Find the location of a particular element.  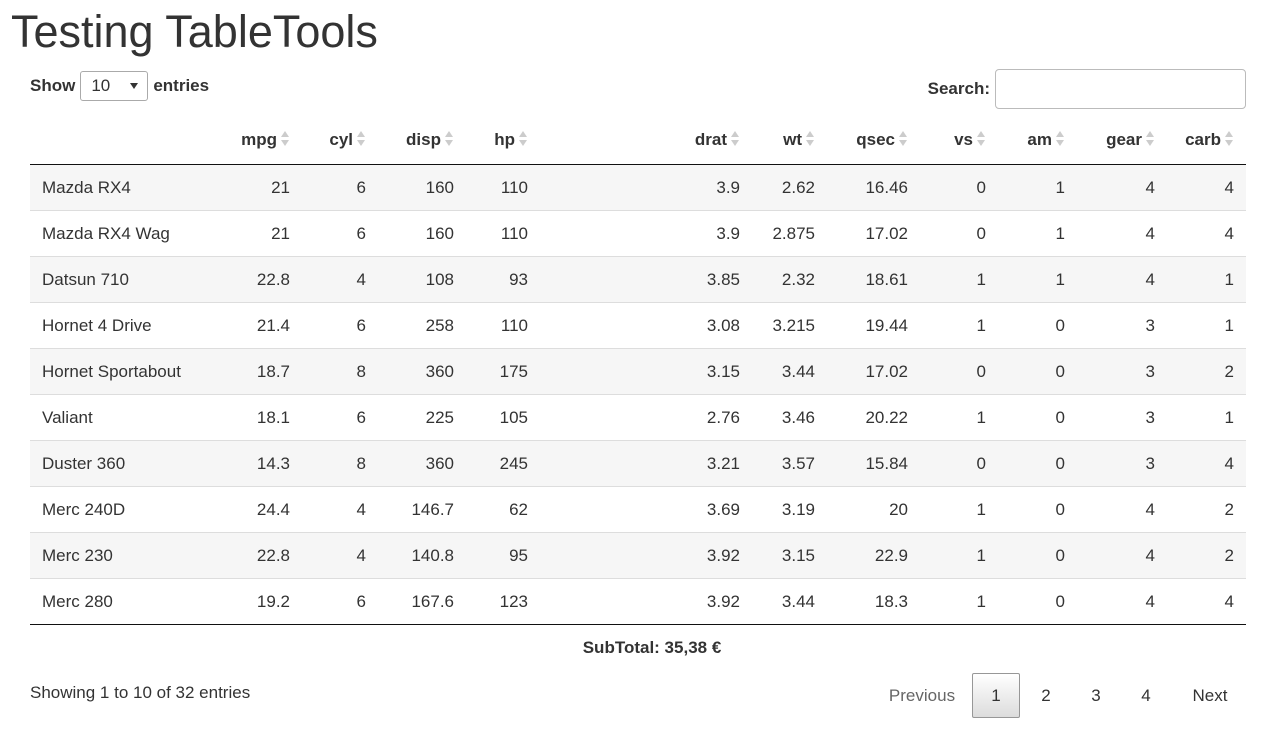

table-cell-qsec: 17.02 is located at coordinates (873, 233).